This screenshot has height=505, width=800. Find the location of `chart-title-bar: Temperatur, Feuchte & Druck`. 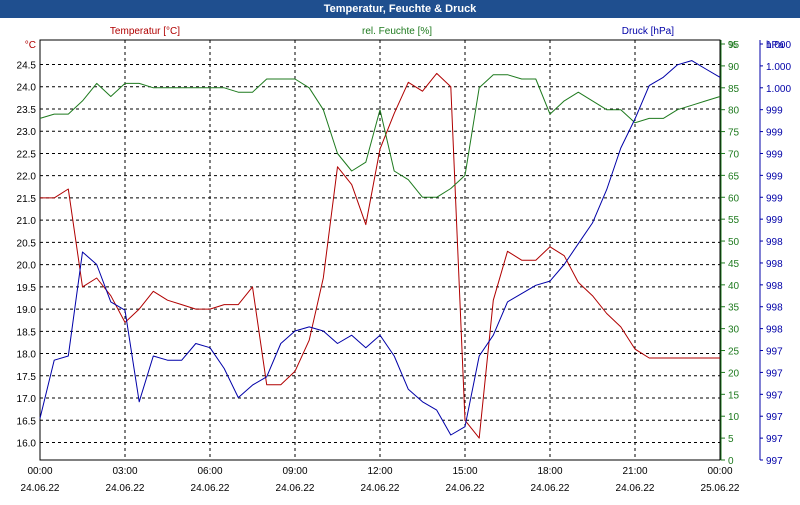

chart-title-bar: Temperatur, Feuchte & Druck is located at coordinates (400, 9).